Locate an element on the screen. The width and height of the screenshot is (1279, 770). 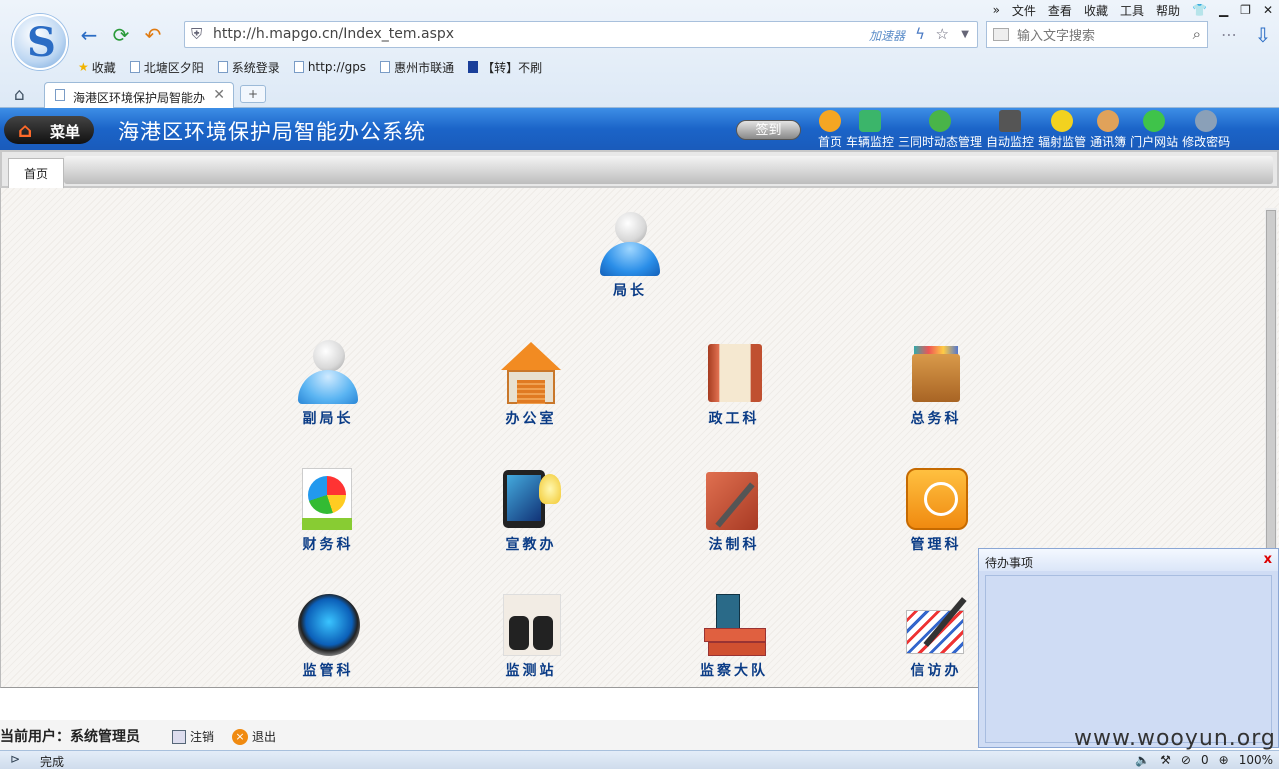
bookmark-item: http://gps is located at coordinates (329, 67).